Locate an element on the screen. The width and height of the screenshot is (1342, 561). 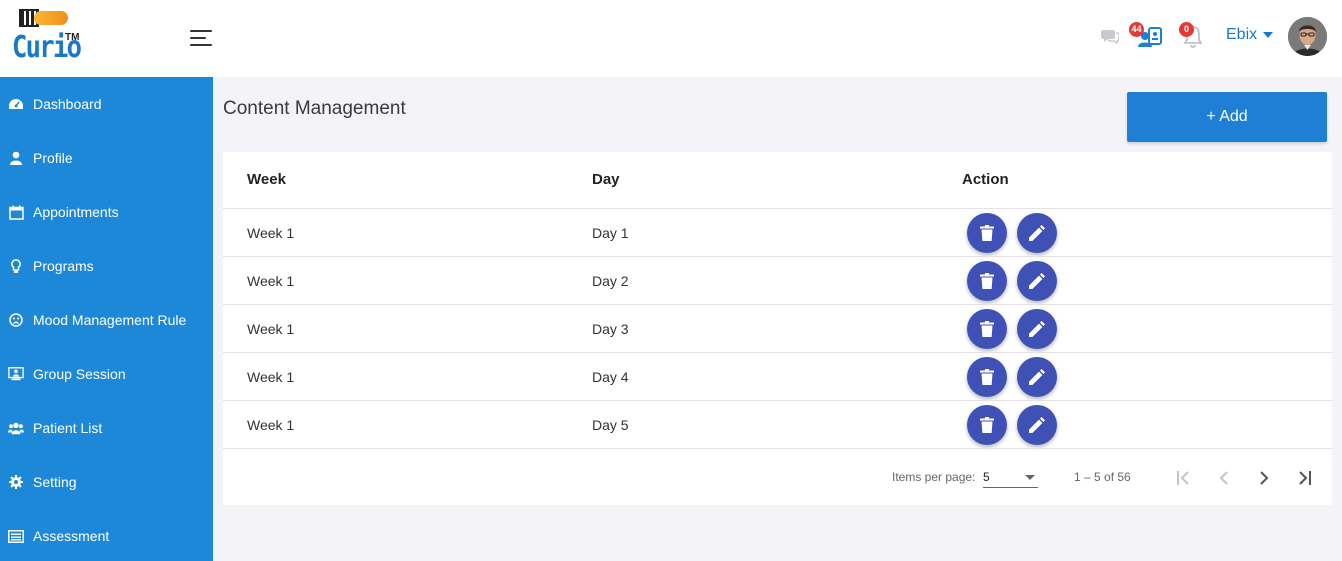
sidebar-item-label: Profile is located at coordinates (53, 158).